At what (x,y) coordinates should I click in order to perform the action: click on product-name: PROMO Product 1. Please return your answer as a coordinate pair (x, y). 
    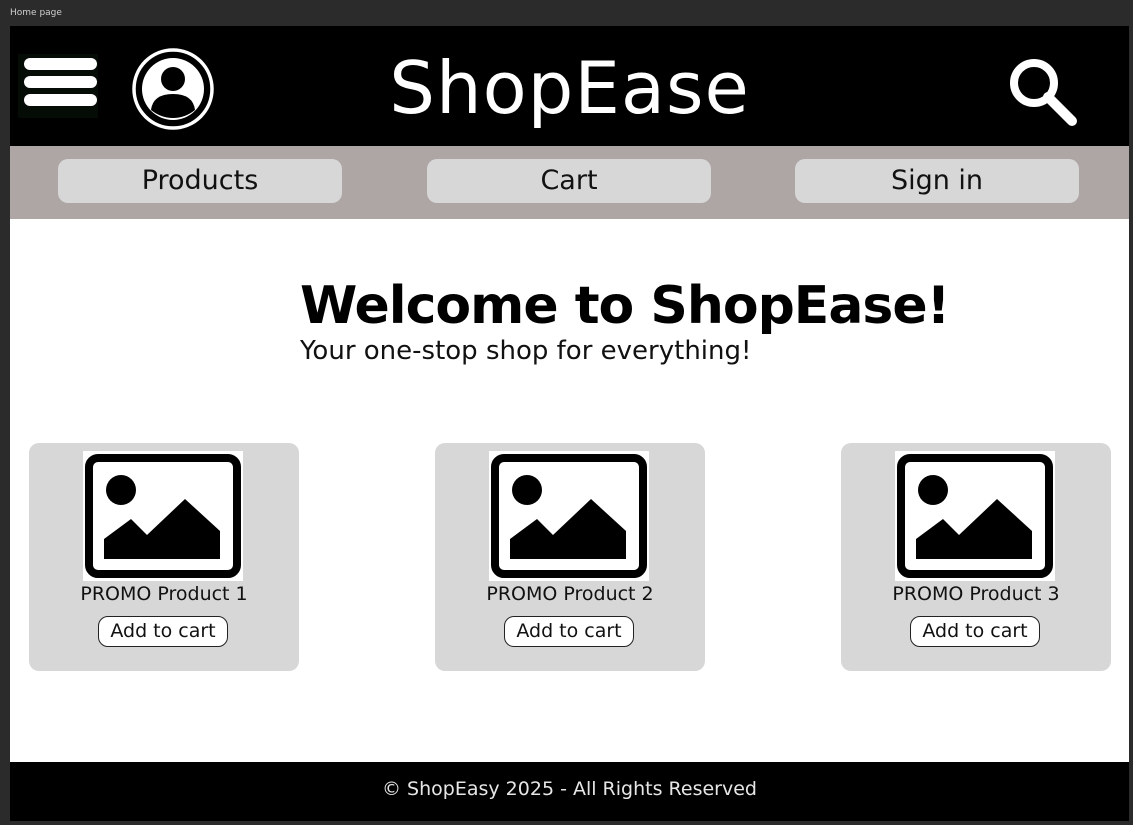
    Looking at the image, I should click on (164, 594).